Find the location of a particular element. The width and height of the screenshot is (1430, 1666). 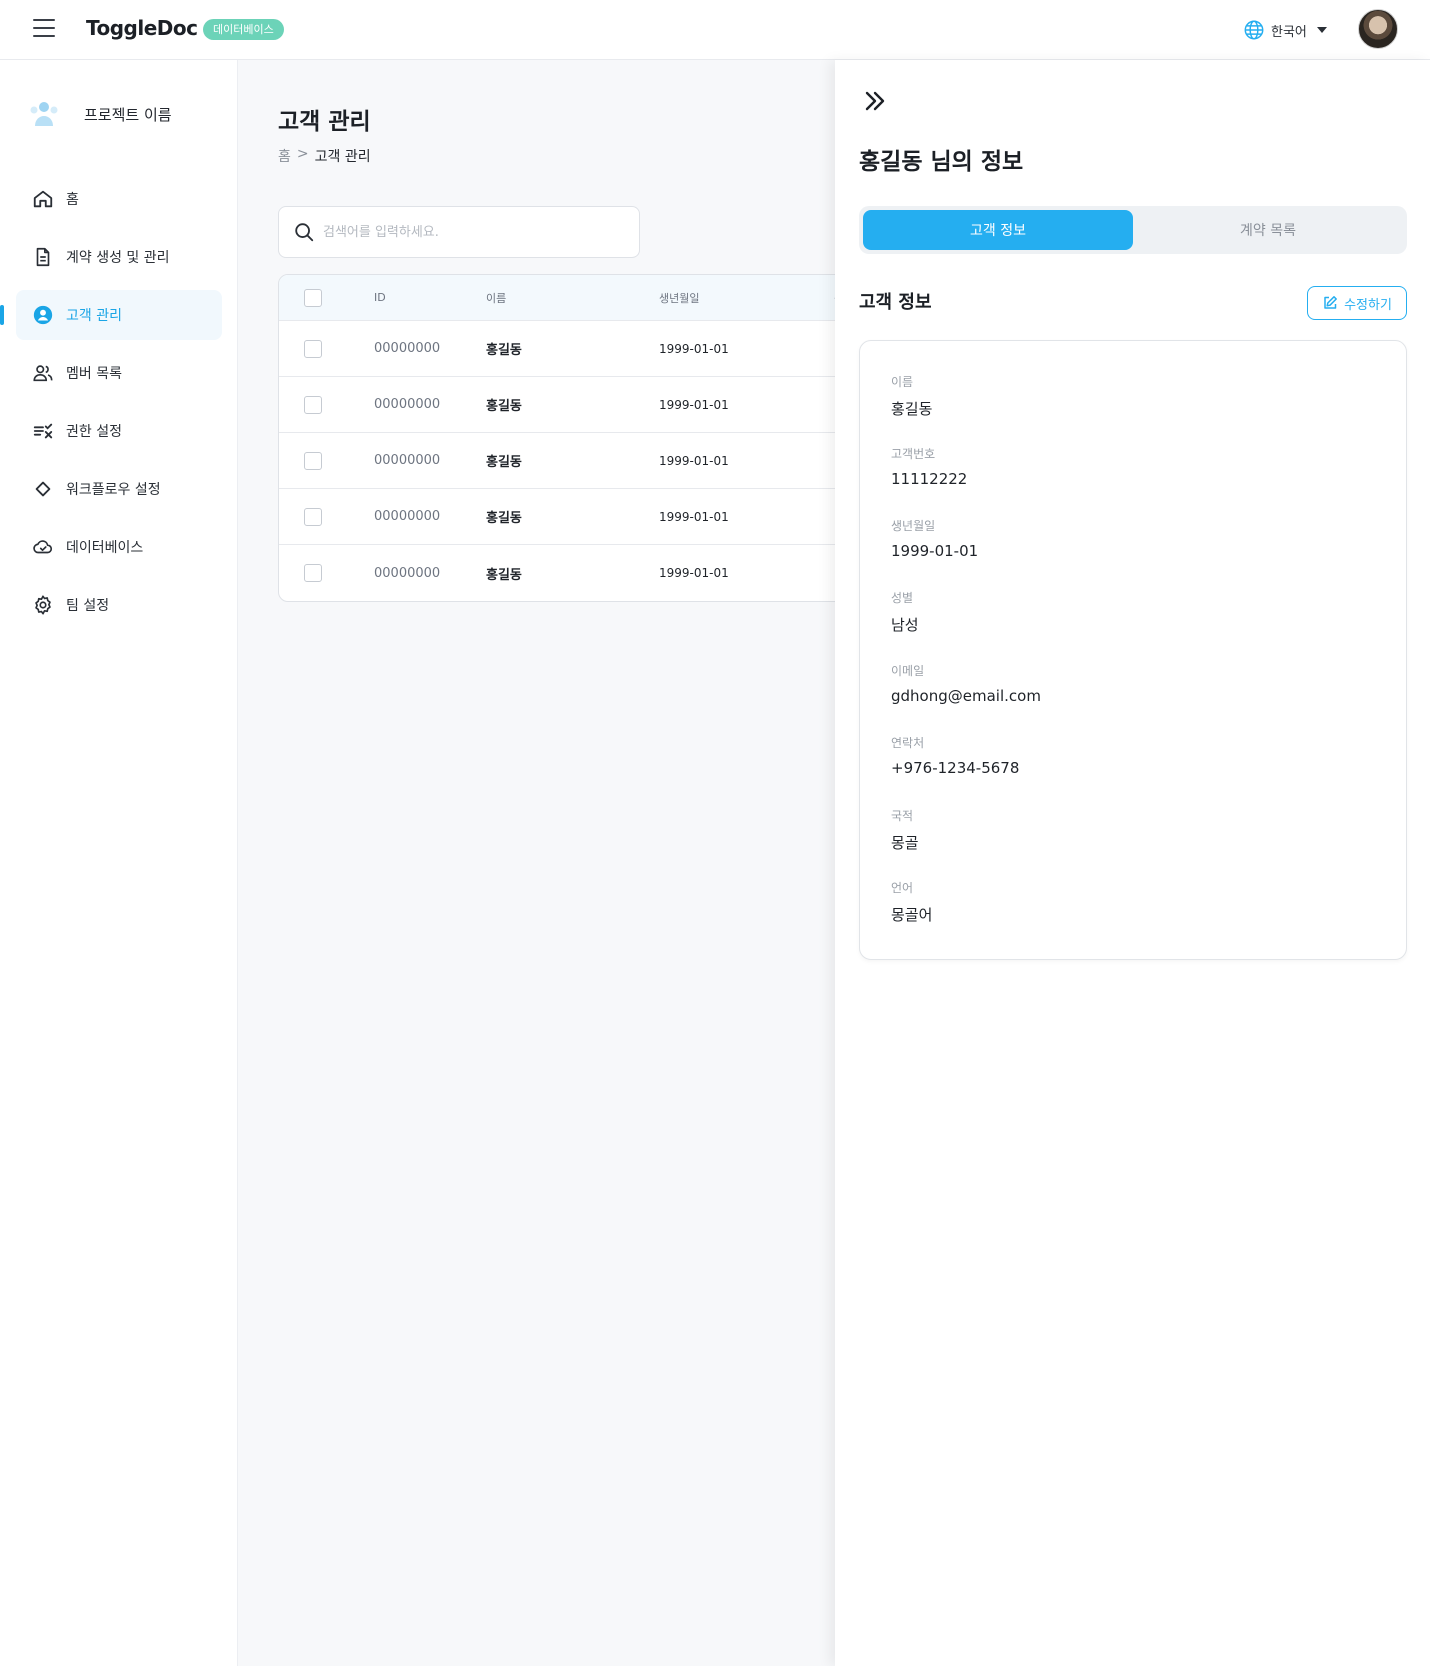

sidebar-item-label: 계약 생성 및 관리 is located at coordinates (118, 258).